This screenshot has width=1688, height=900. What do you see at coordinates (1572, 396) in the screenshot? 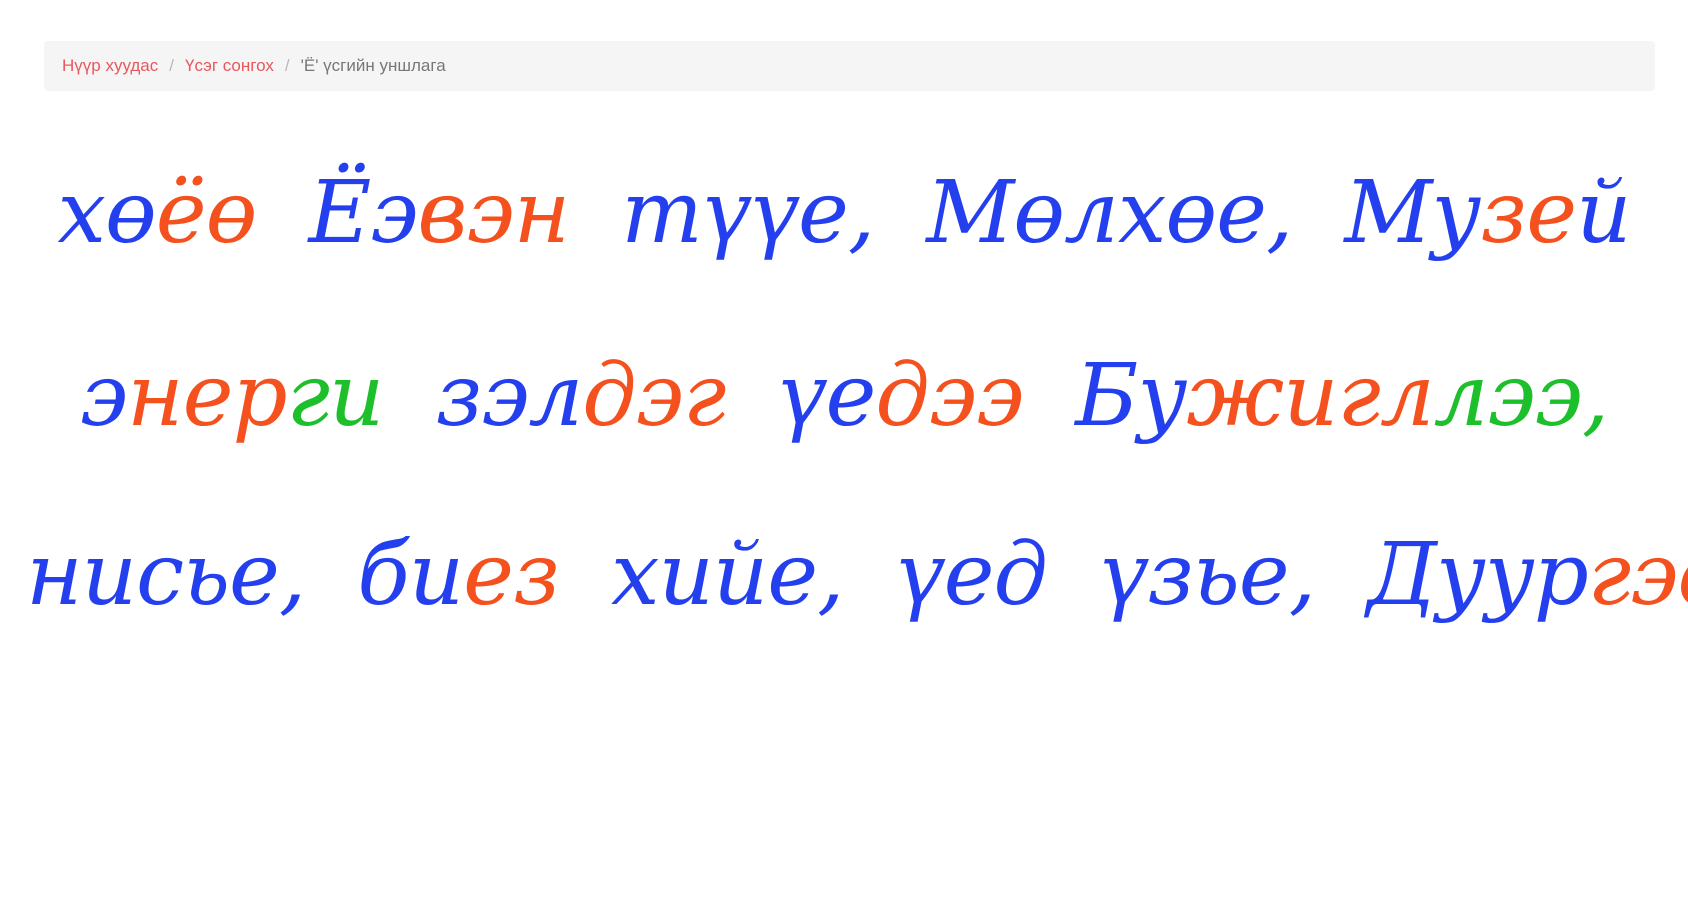
I see `word-segment: э,` at bounding box center [1572, 396].